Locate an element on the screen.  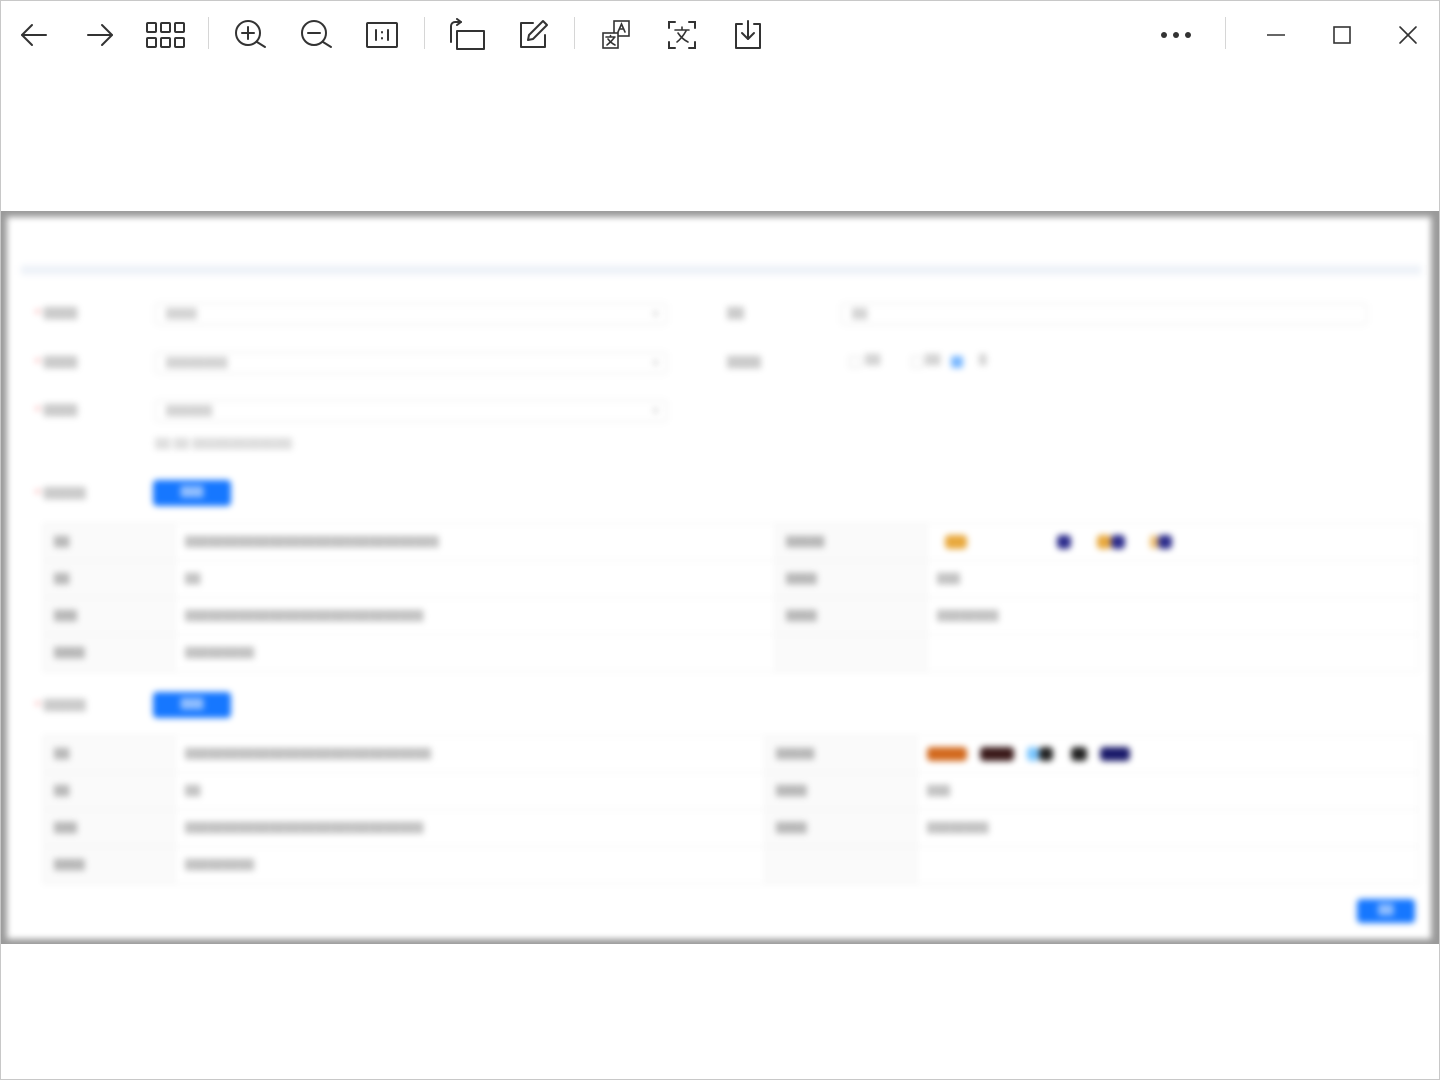
arrow-right-icon is located at coordinates (100, 35).